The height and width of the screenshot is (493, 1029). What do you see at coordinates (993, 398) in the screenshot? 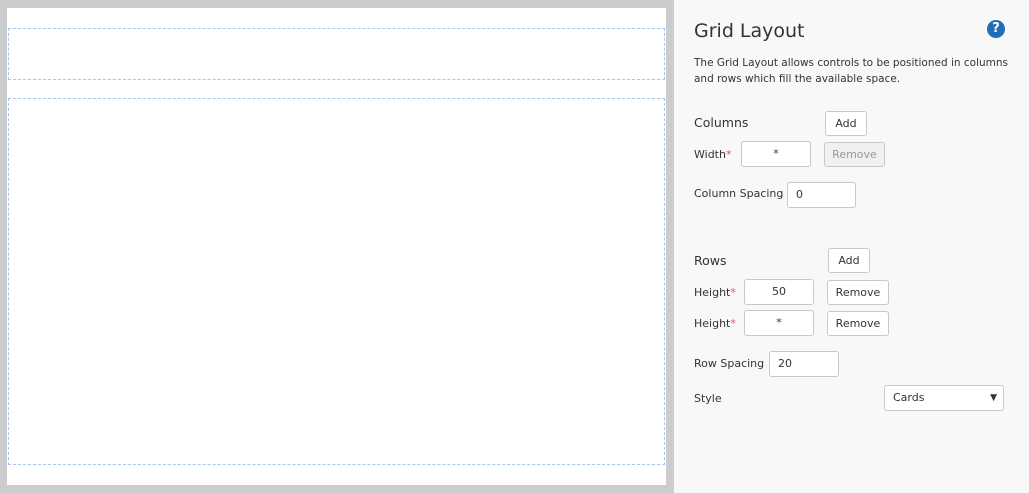
I see `chevron-down-icon: ▼` at bounding box center [993, 398].